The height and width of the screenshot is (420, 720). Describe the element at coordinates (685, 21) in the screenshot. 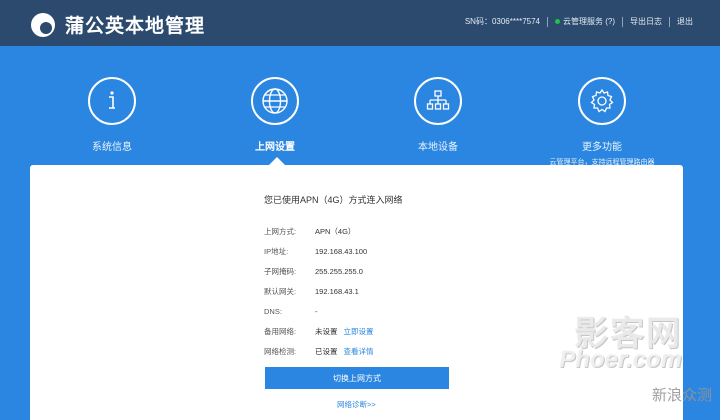

I see `logout-link: 退出` at that location.